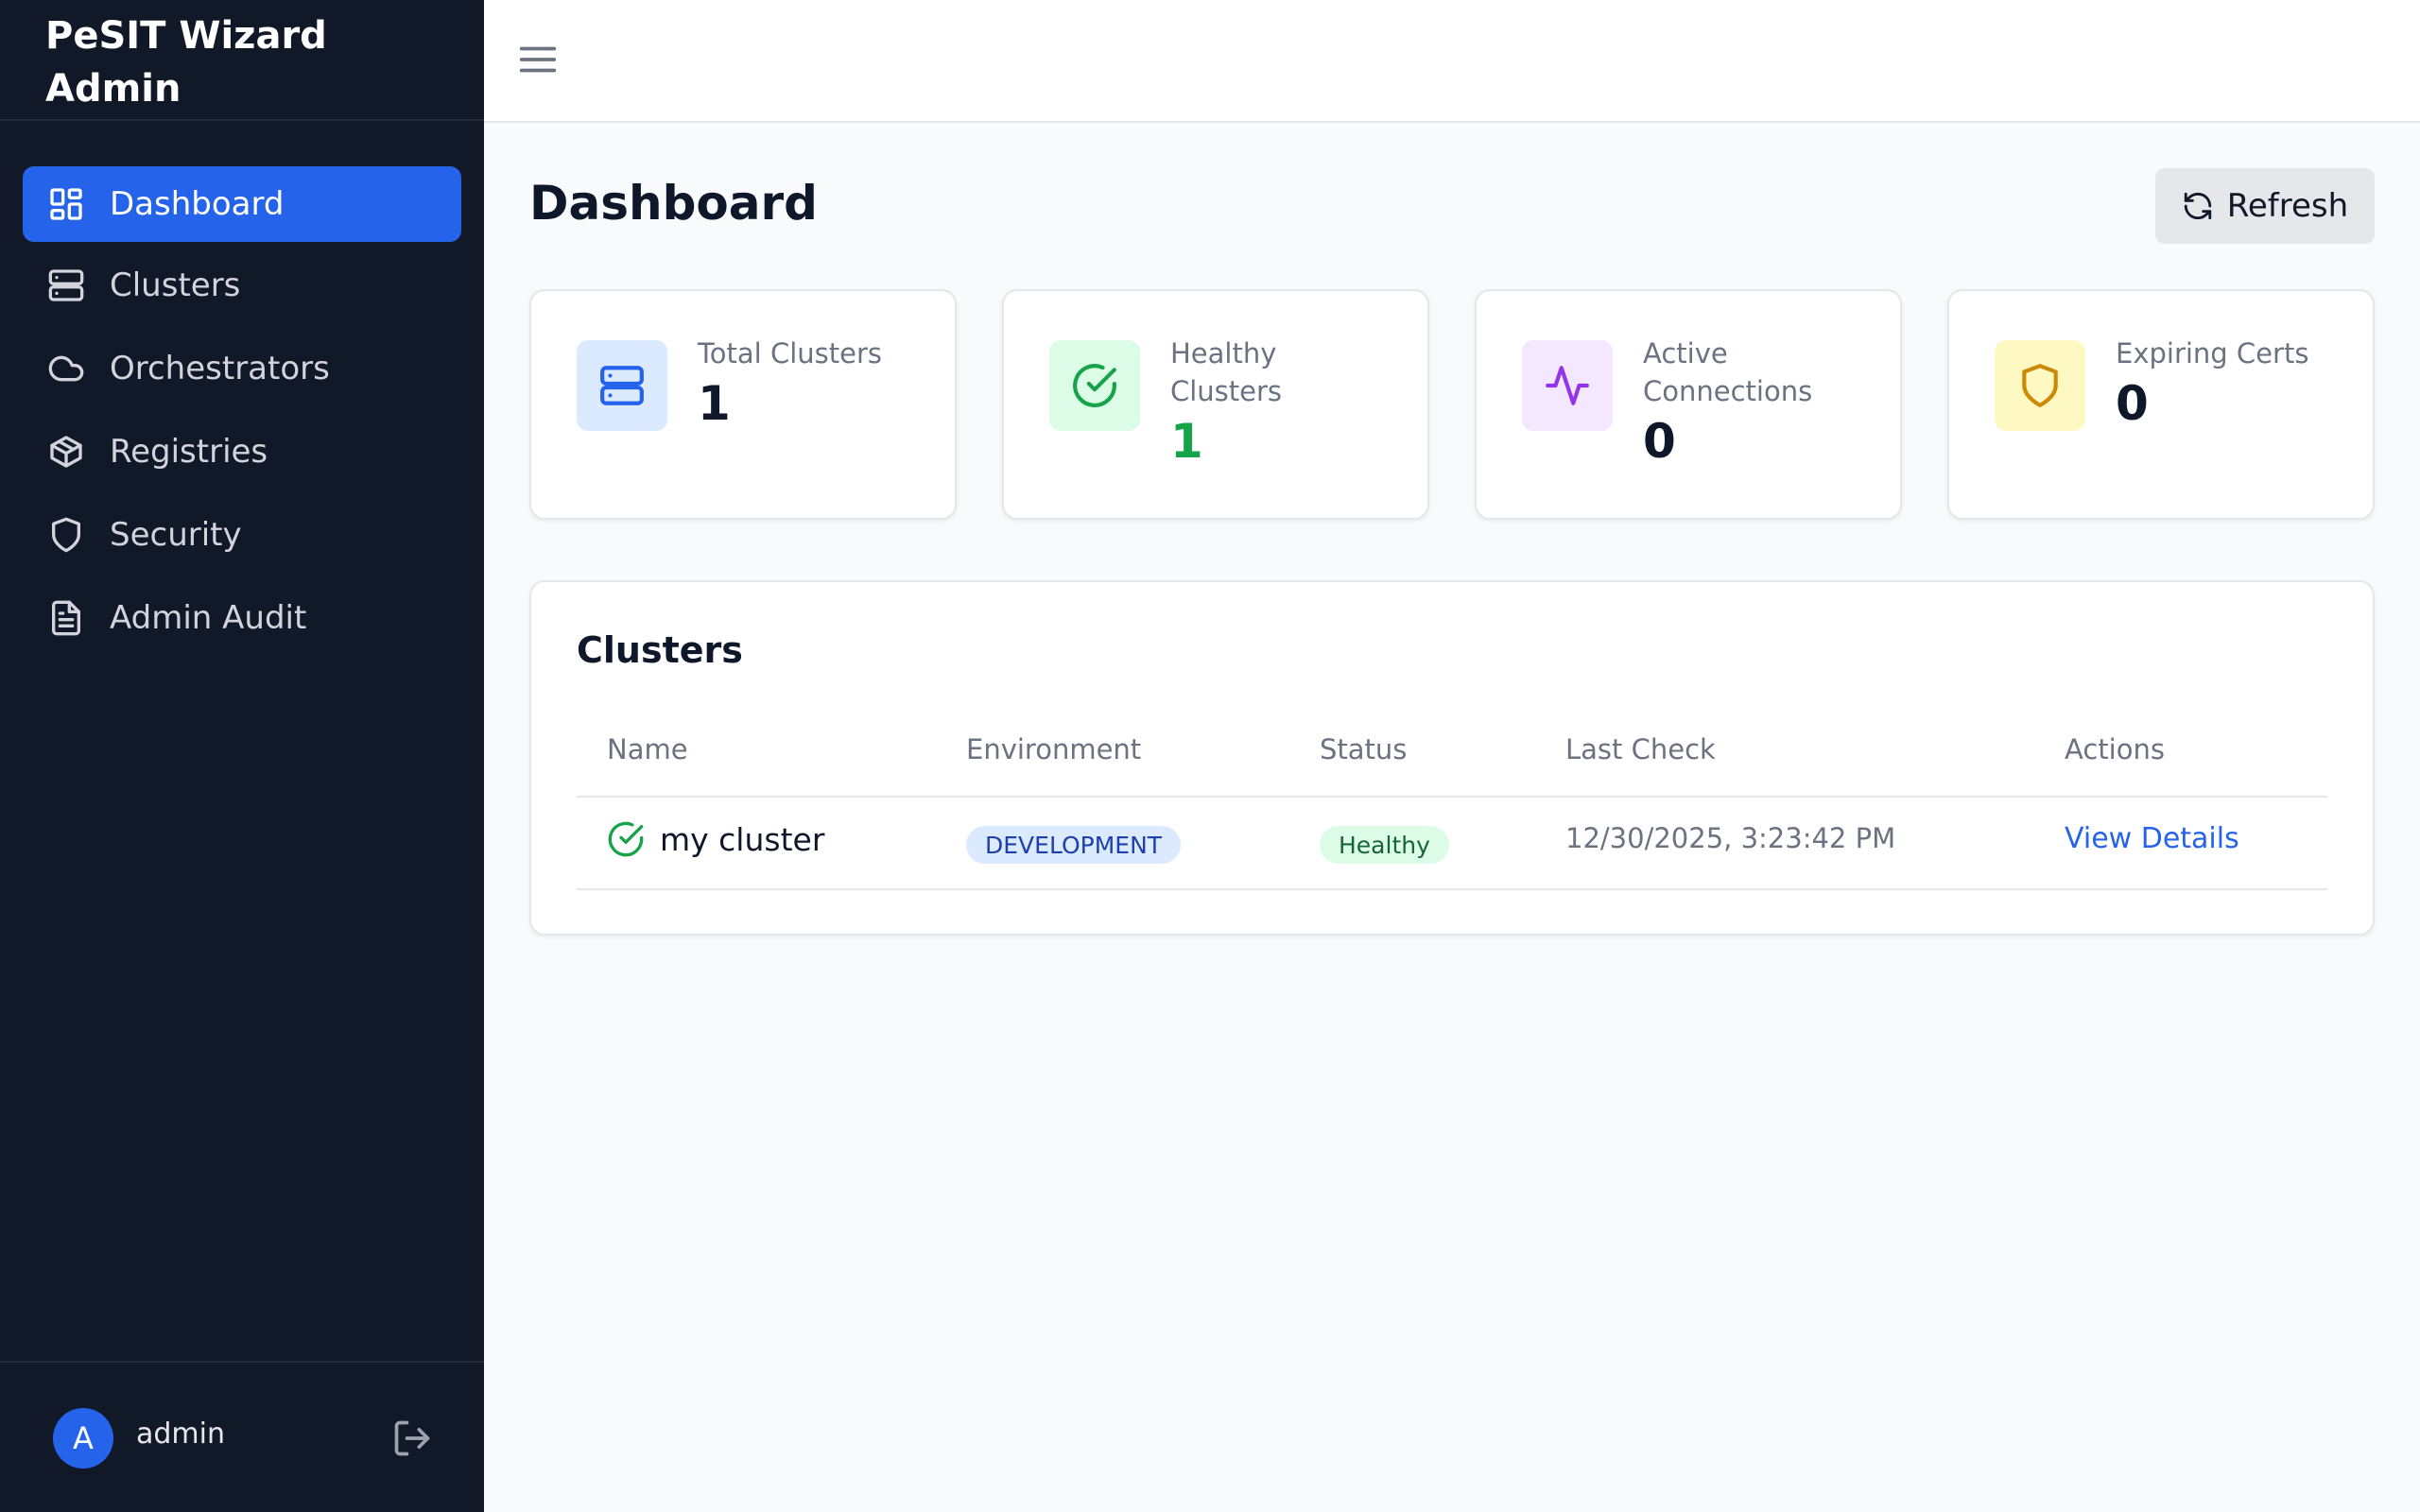 This screenshot has width=2420, height=1512. I want to click on sidebar-item-label: Admin Audit, so click(209, 618).